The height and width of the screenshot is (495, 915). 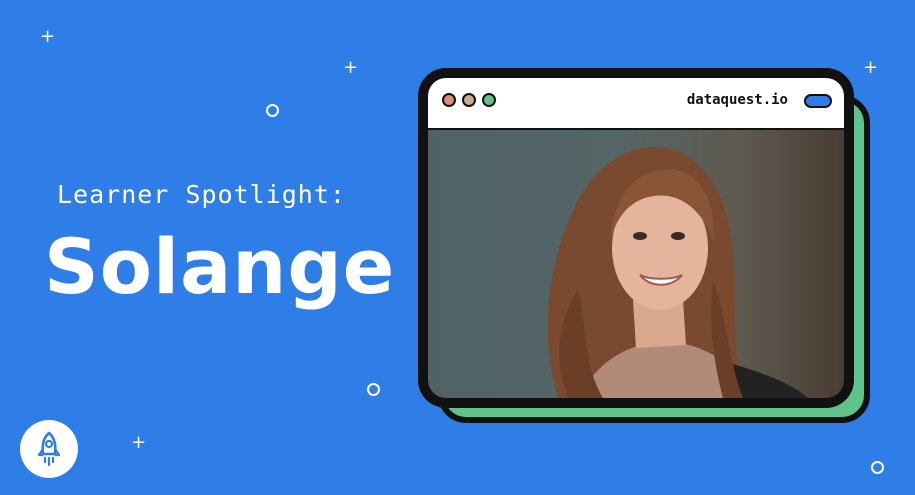 What do you see at coordinates (636, 103) in the screenshot?
I see `browser-titlebar: dataquest.io` at bounding box center [636, 103].